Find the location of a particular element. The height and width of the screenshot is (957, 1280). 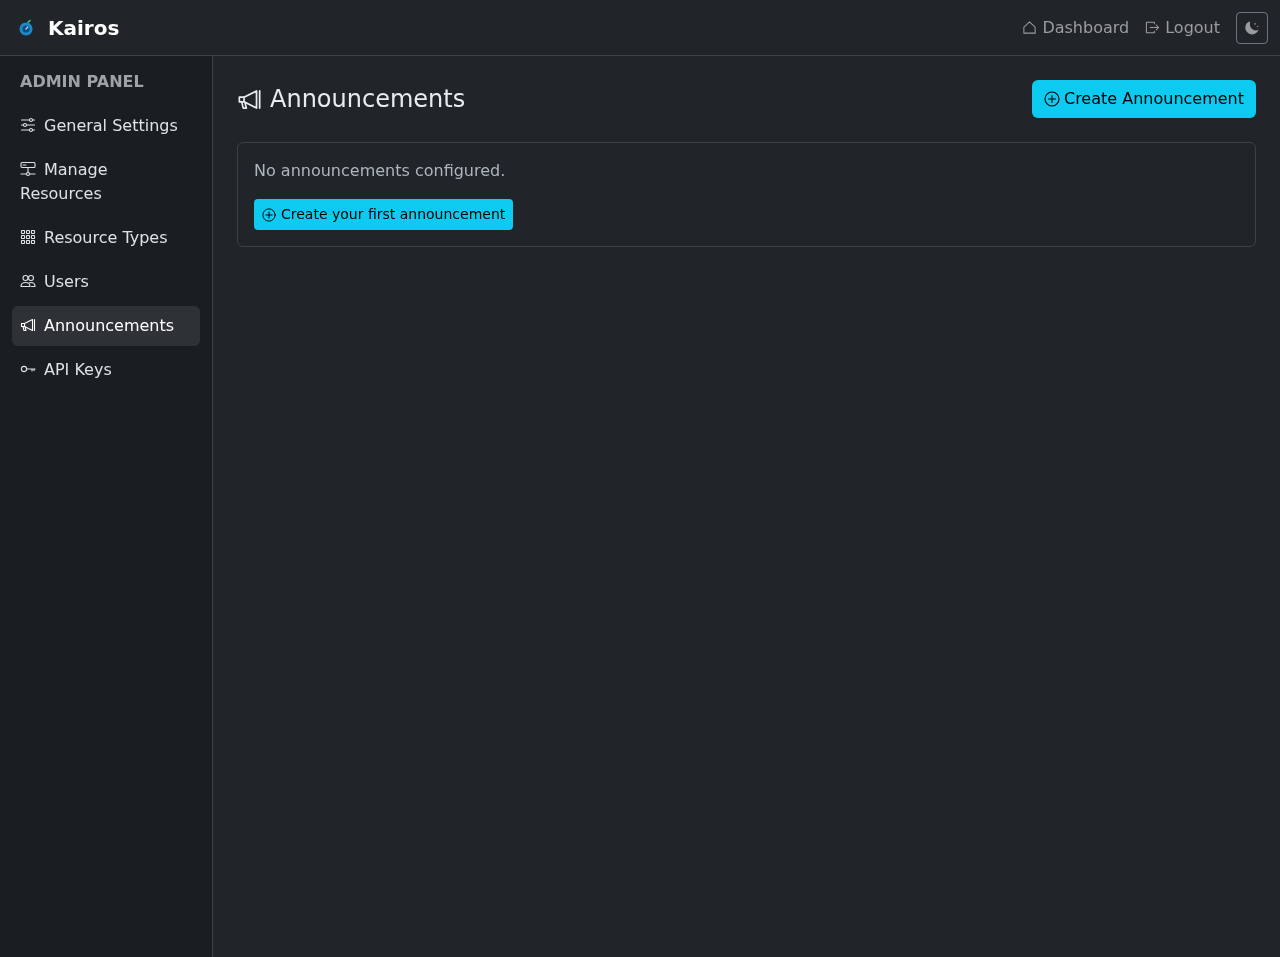

server-network-icon is located at coordinates (28, 169).